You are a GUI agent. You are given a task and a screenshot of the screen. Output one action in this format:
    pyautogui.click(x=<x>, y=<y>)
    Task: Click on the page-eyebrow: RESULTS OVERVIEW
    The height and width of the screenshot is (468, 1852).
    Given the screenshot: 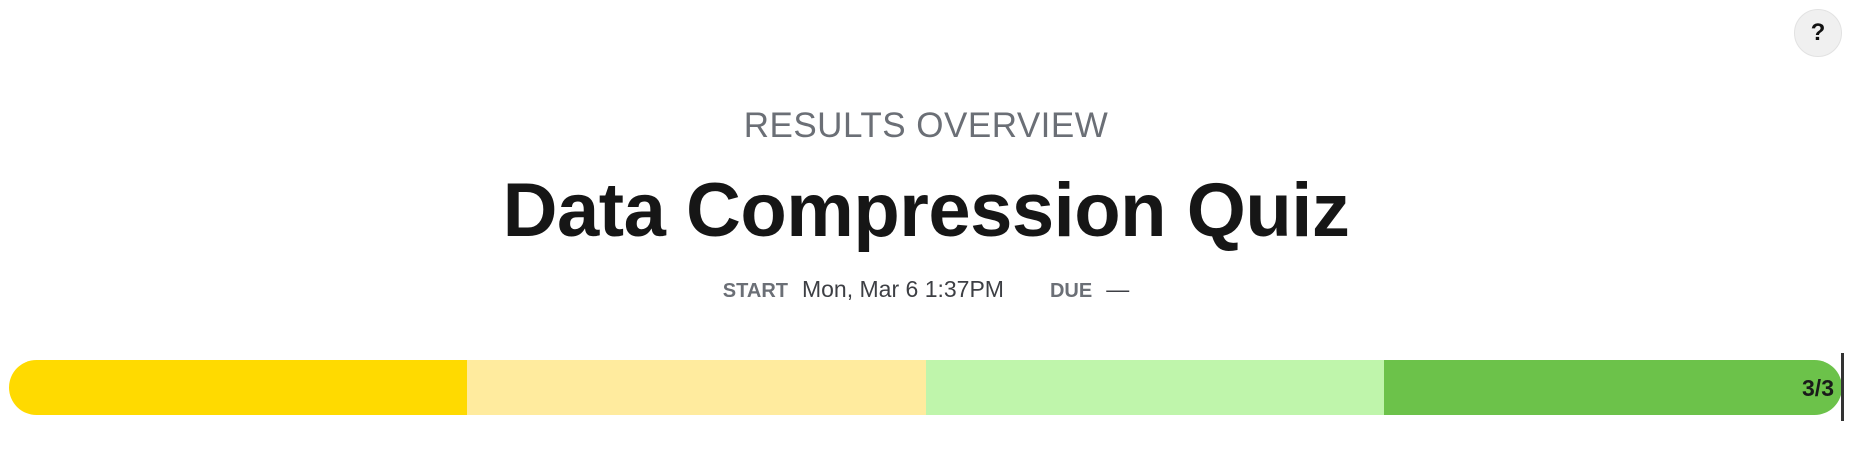 What is the action you would take?
    pyautogui.click(x=926, y=125)
    